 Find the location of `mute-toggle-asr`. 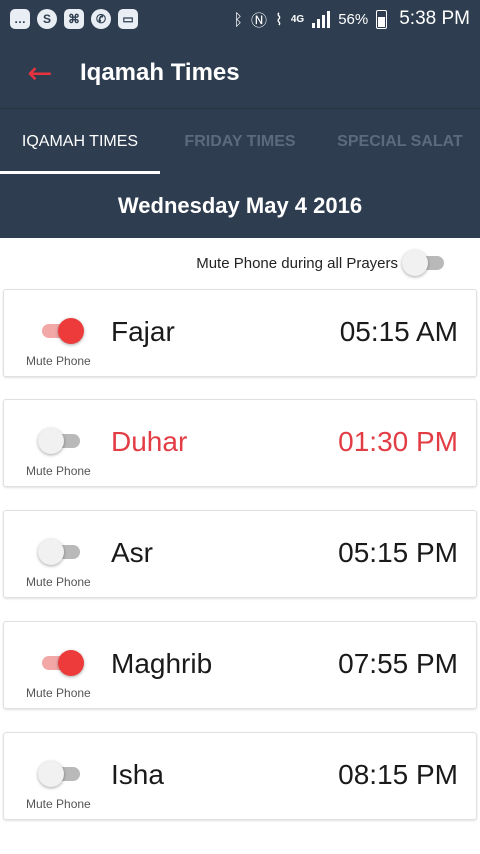

mute-toggle-asr is located at coordinates (59, 552).